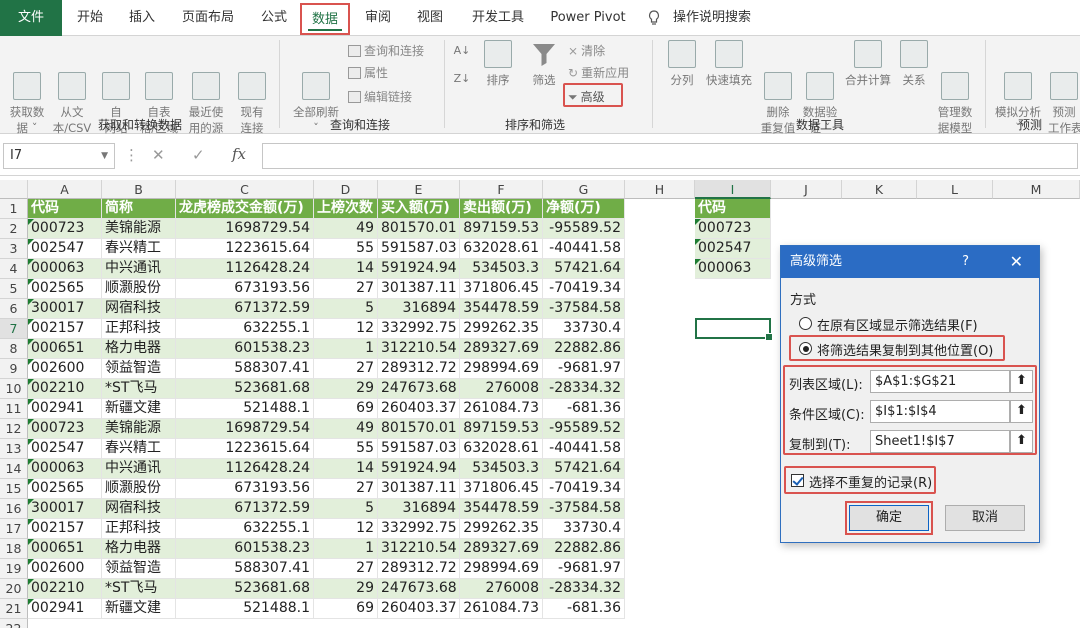 The width and height of the screenshot is (1080, 628). What do you see at coordinates (501, 189) in the screenshot?
I see `column-header-f: F` at bounding box center [501, 189].